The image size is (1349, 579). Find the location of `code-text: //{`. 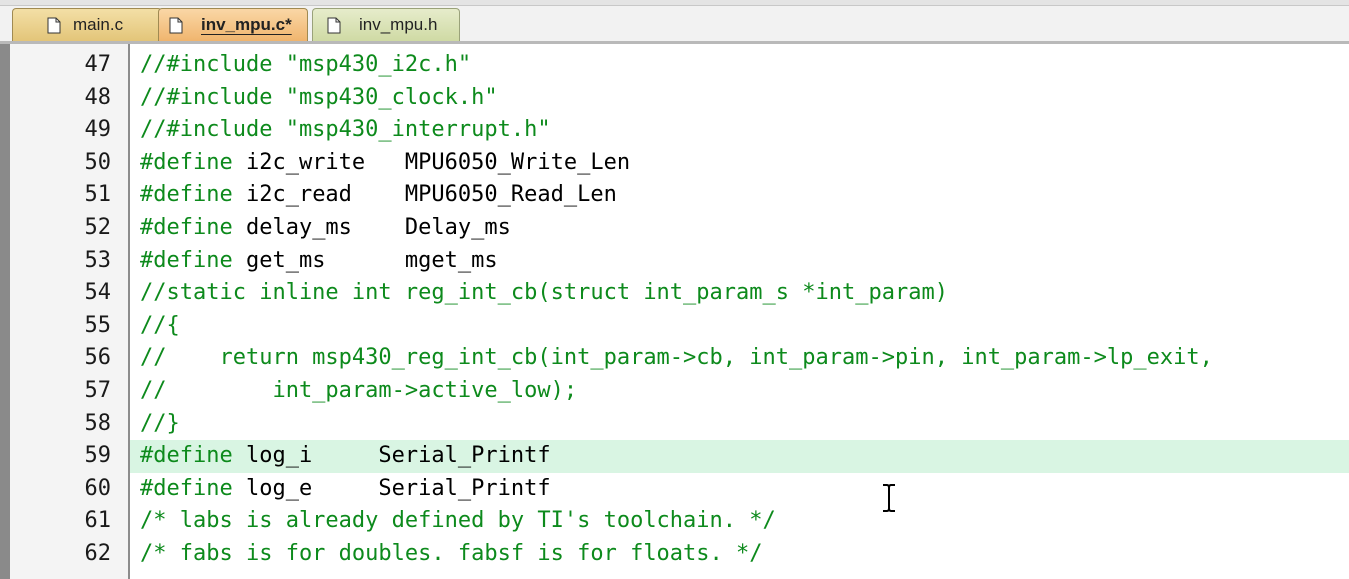

code-text: //{ is located at coordinates (739, 326).